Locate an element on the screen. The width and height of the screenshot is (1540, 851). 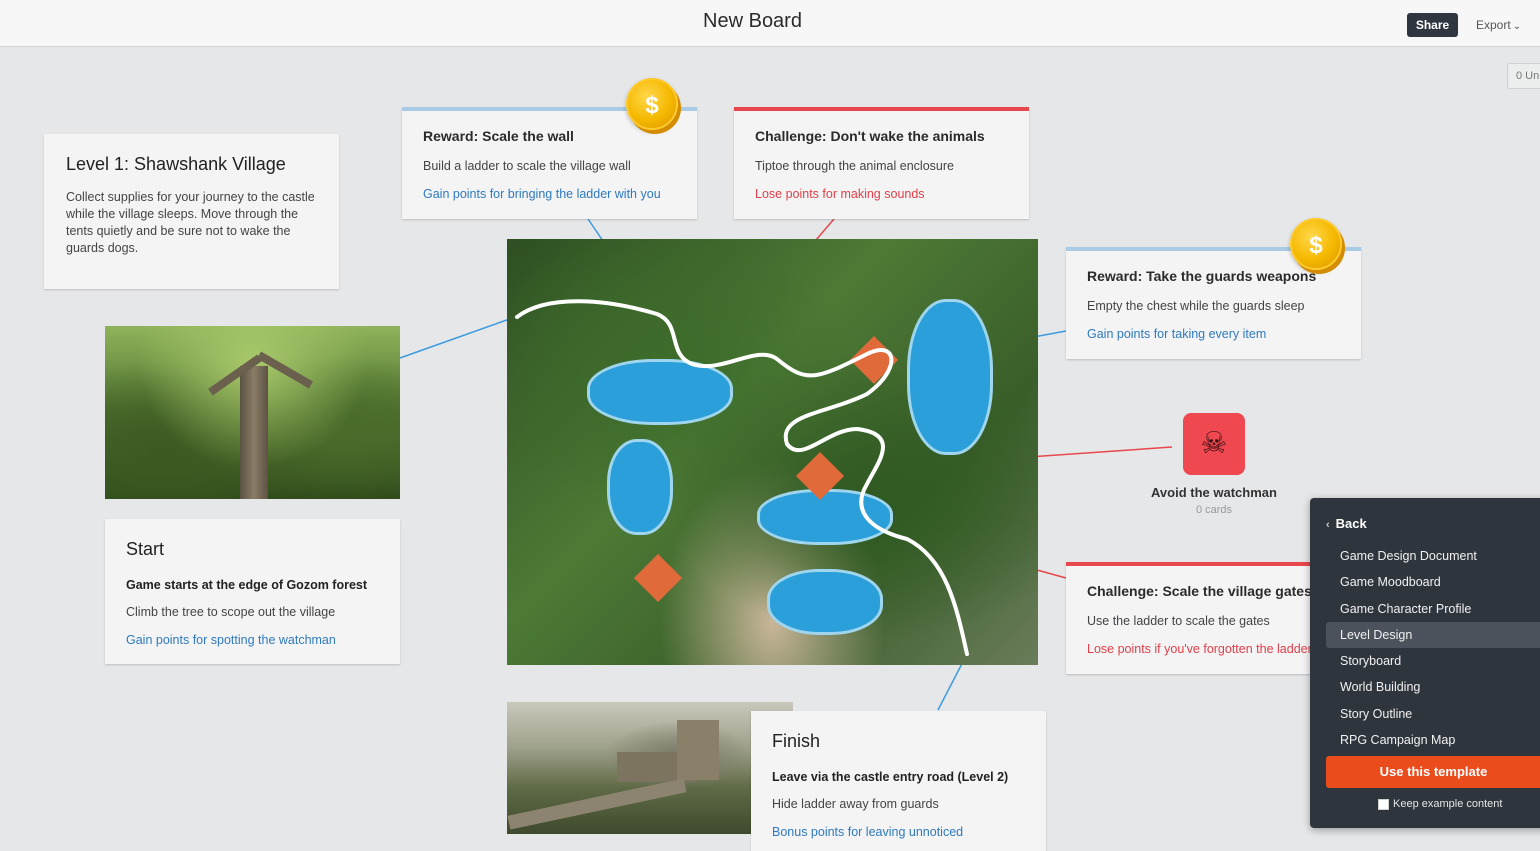
watchman-label: Avoid the watchman is located at coordinates (1214, 492).